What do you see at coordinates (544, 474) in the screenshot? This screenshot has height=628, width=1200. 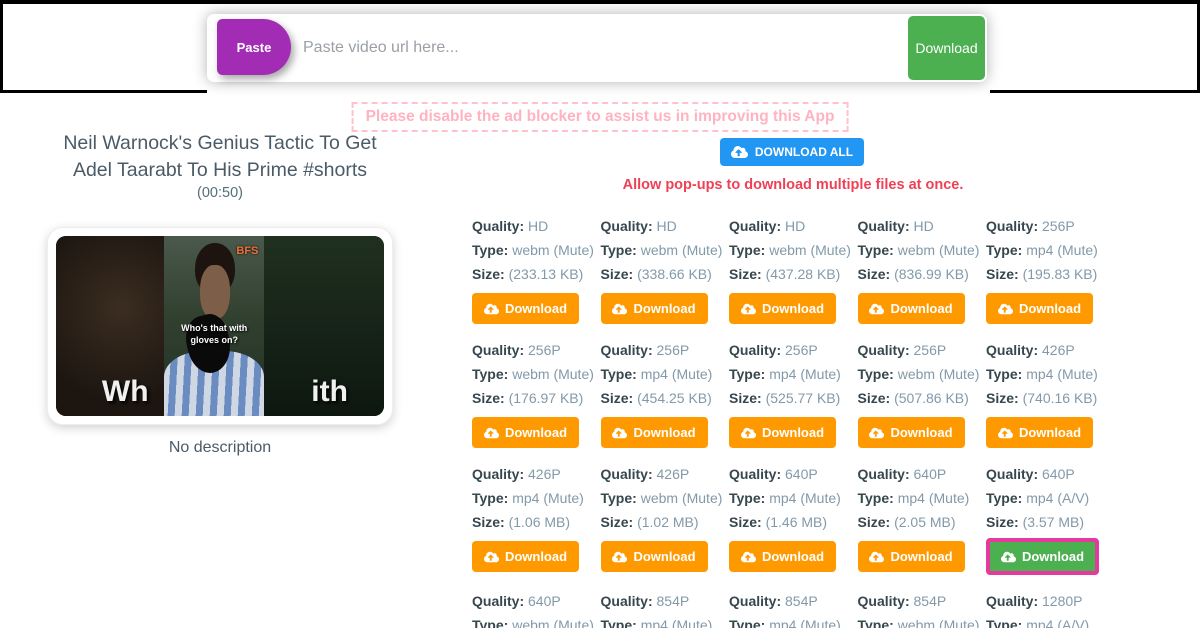 I see `quality-value: 426P` at bounding box center [544, 474].